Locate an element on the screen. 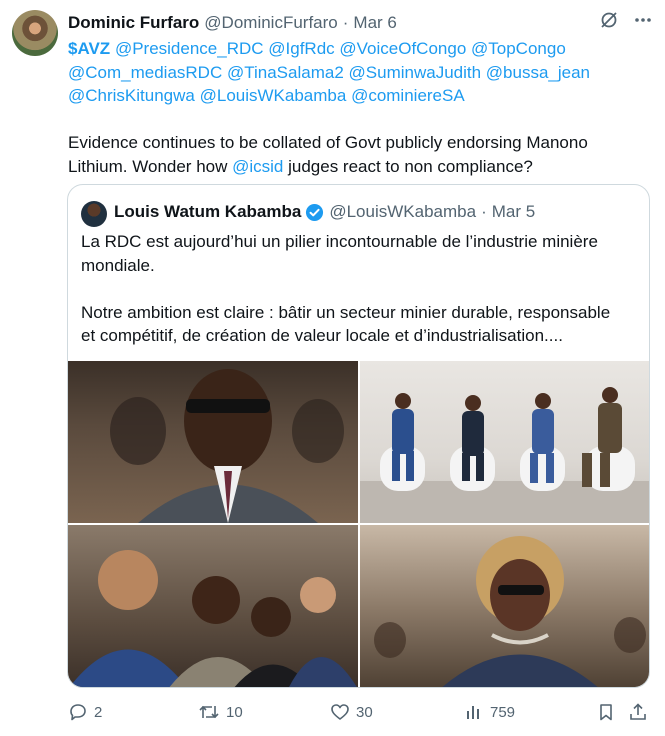 This screenshot has width=665, height=736. reply-count: 2 is located at coordinates (98, 712).